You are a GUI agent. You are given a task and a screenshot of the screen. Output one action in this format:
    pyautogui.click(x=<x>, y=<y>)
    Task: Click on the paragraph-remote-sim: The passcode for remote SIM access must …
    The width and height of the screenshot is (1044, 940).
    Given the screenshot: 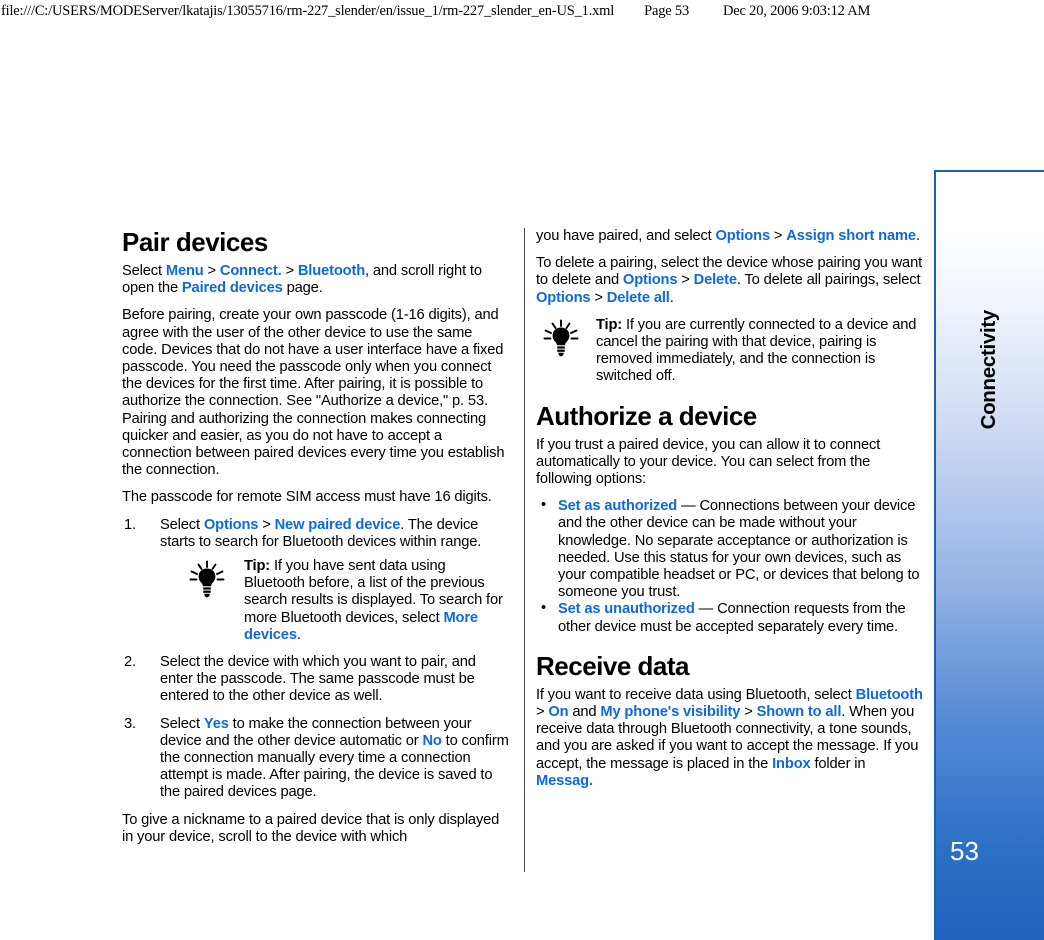 What is the action you would take?
    pyautogui.click(x=307, y=497)
    